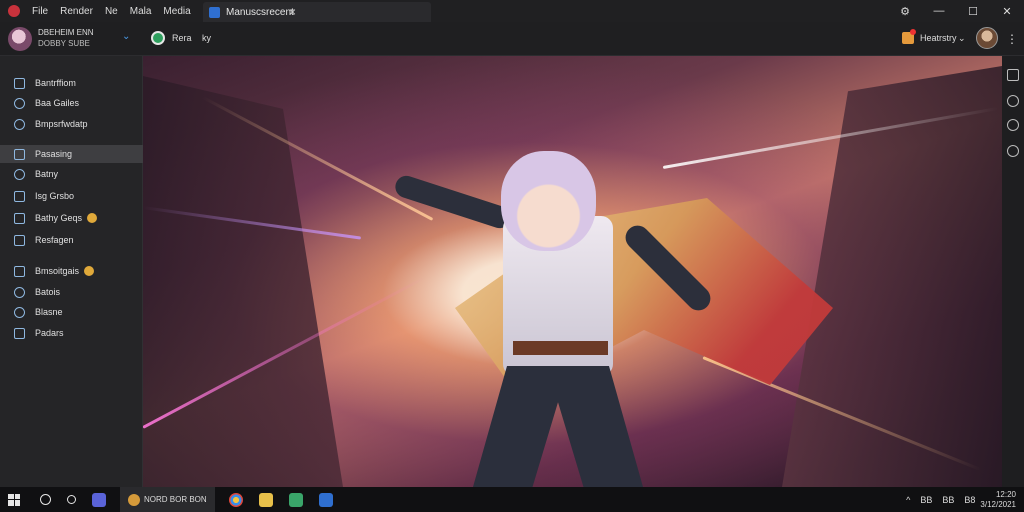 This screenshot has height=512, width=1024. Describe the element at coordinates (998, 504) in the screenshot. I see `clock-date: 3/12/2021` at that location.